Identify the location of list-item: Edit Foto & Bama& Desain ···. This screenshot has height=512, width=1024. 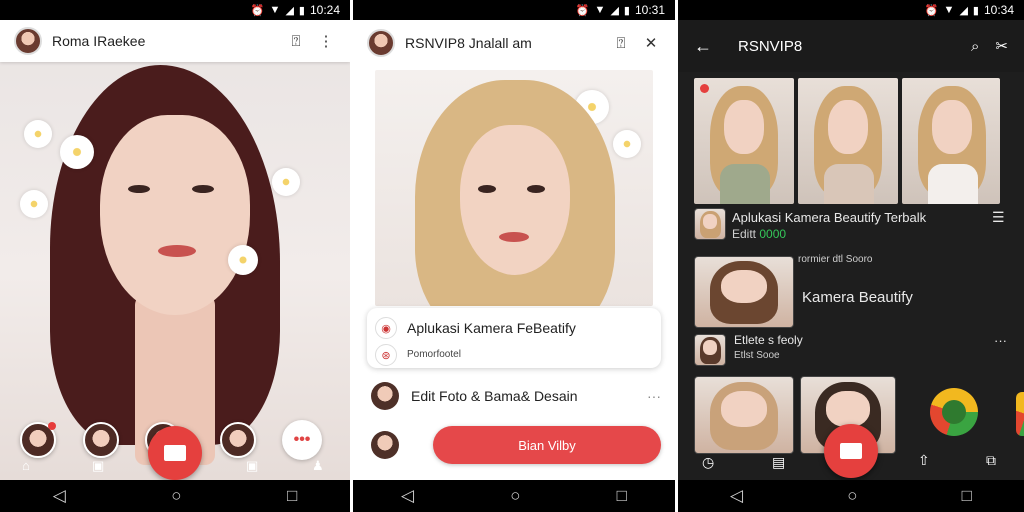
(516, 396).